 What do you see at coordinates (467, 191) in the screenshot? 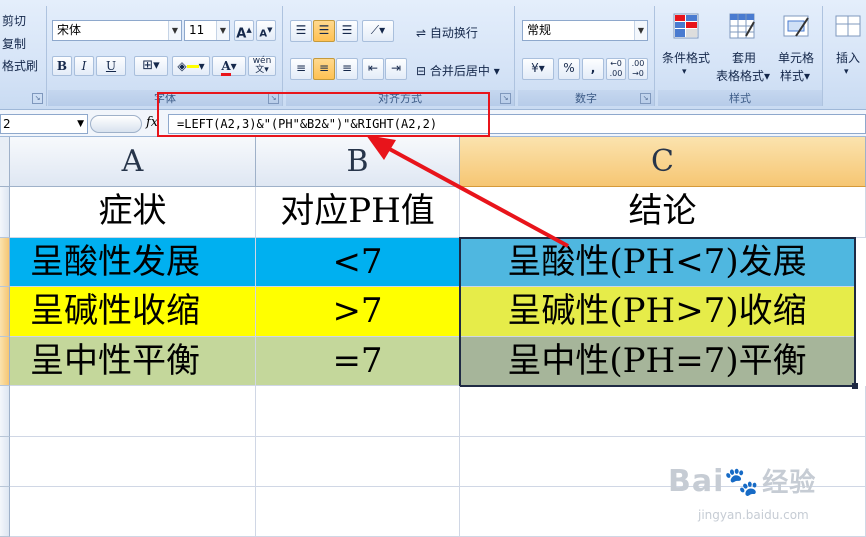
I see `annotation-arrow-icon` at bounding box center [467, 191].